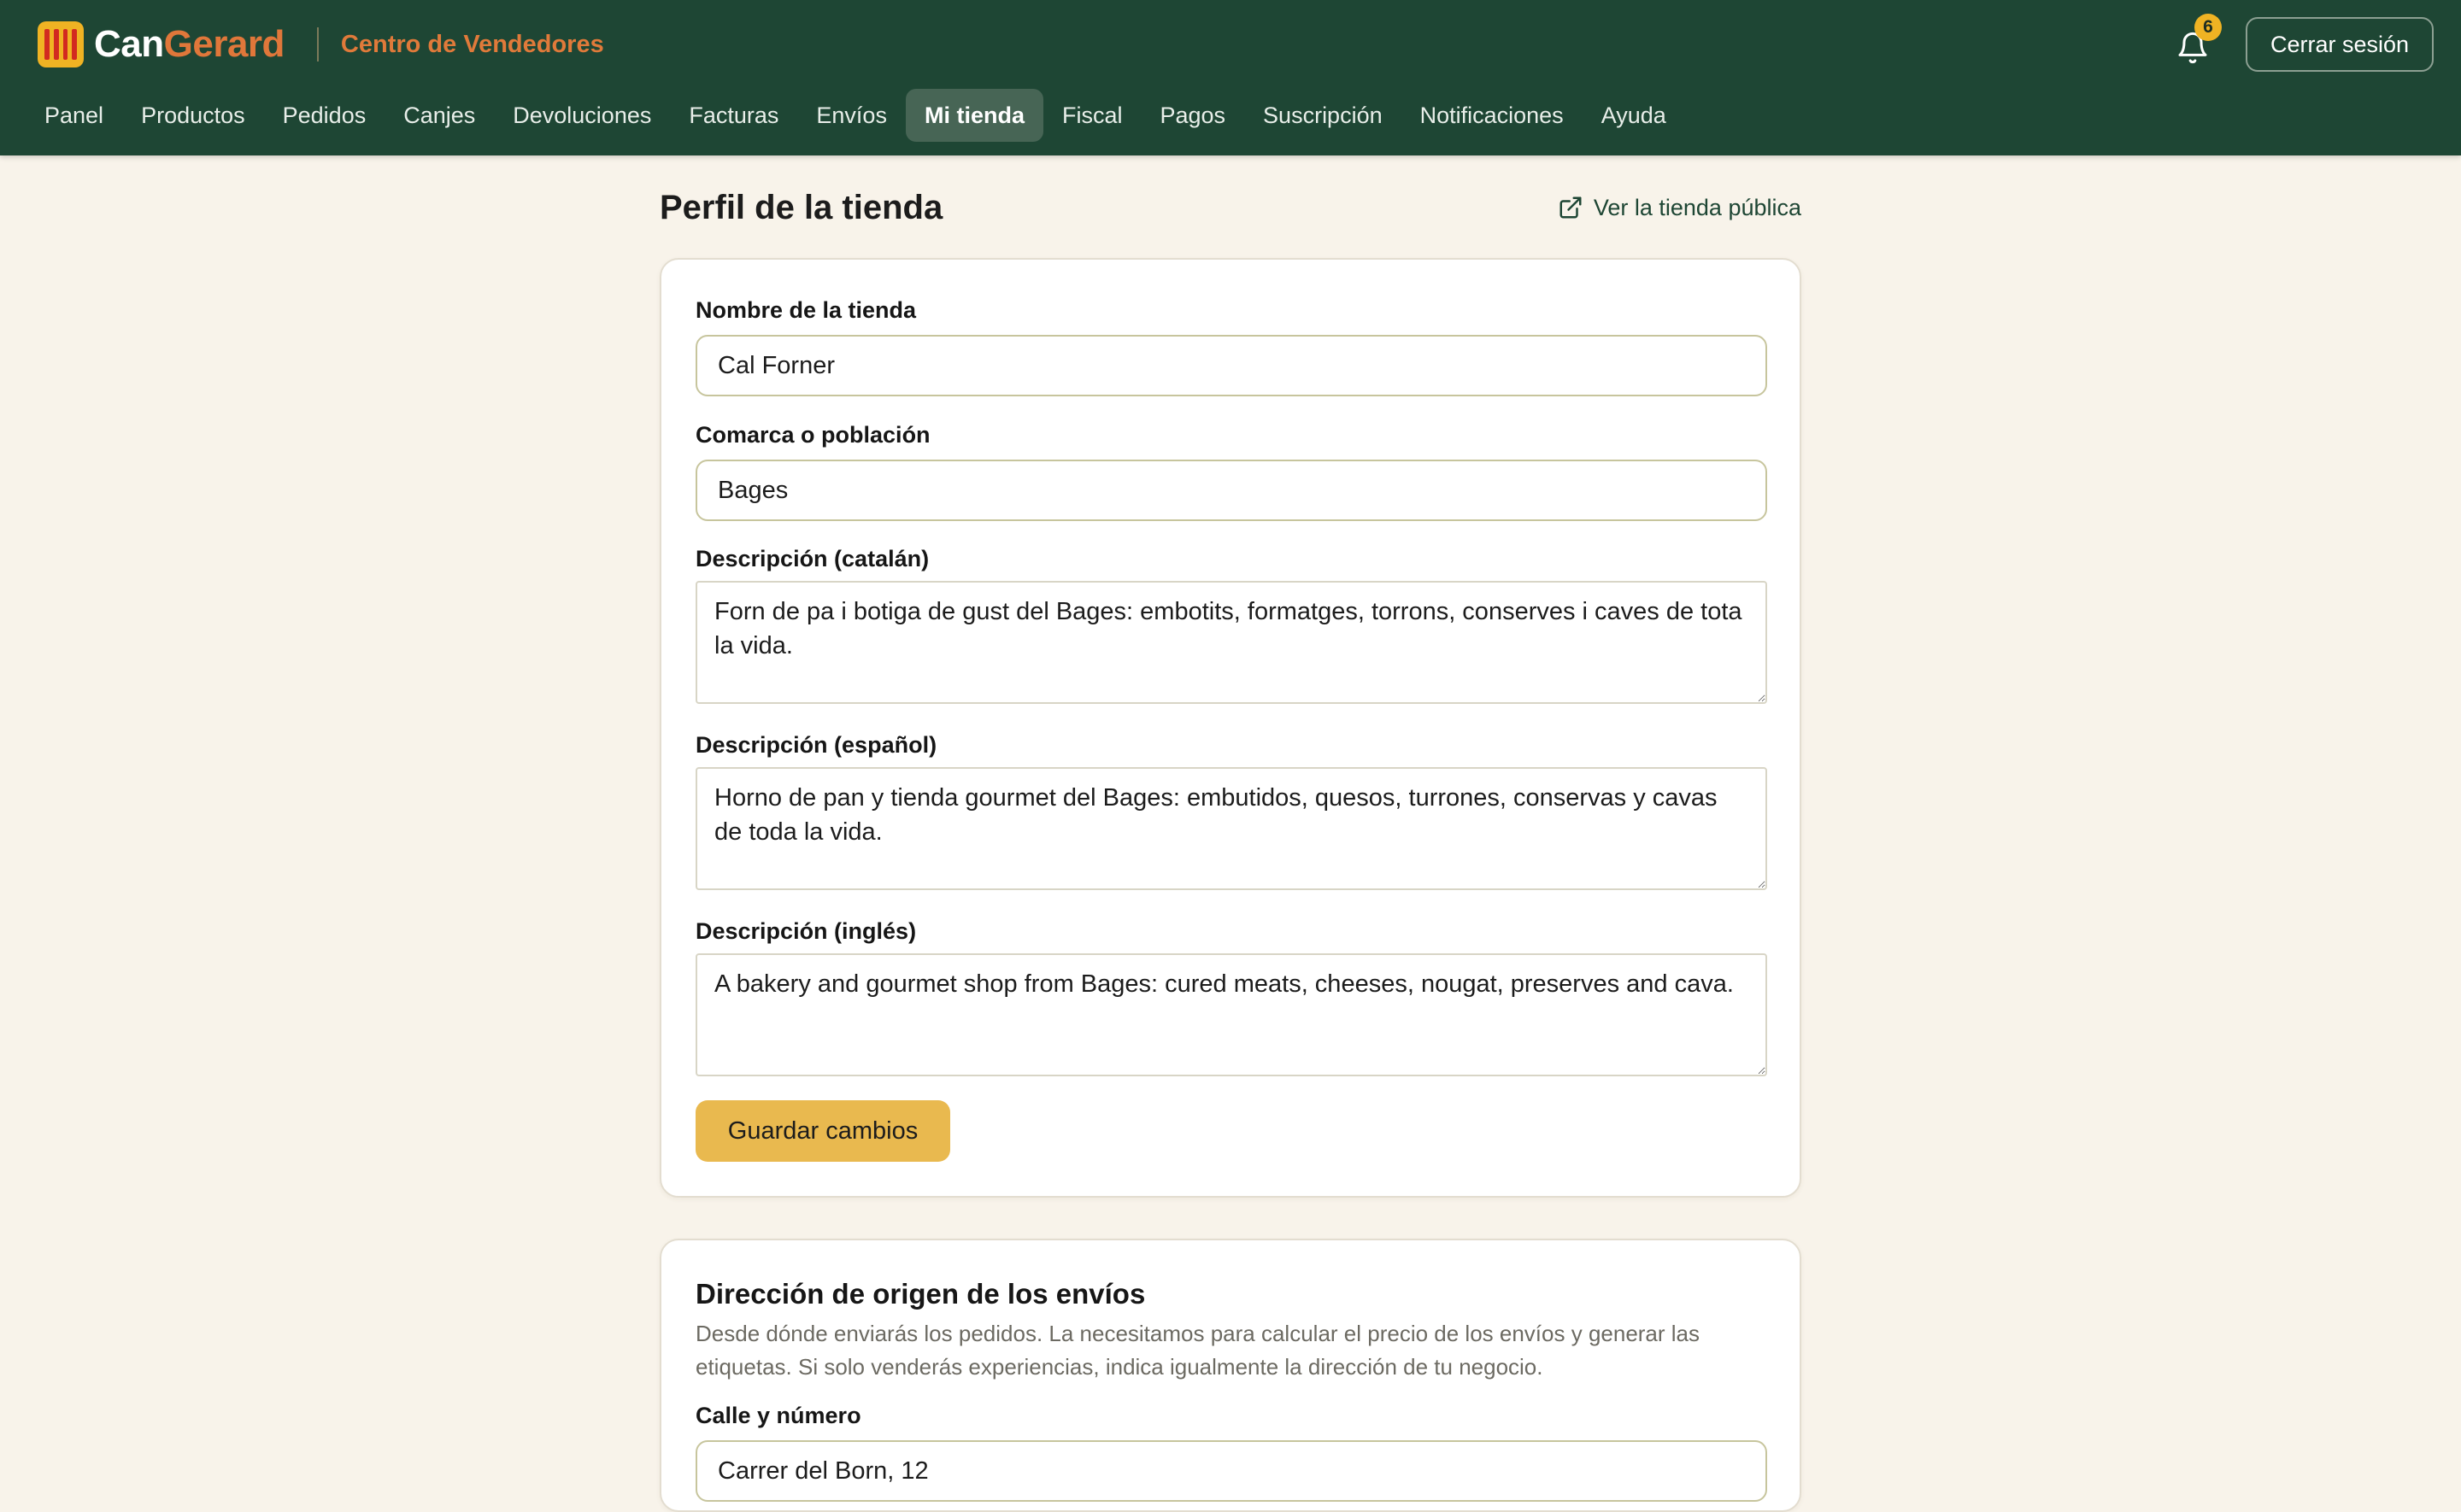  What do you see at coordinates (852, 115) in the screenshot?
I see `nav-item-envios: Envíos` at bounding box center [852, 115].